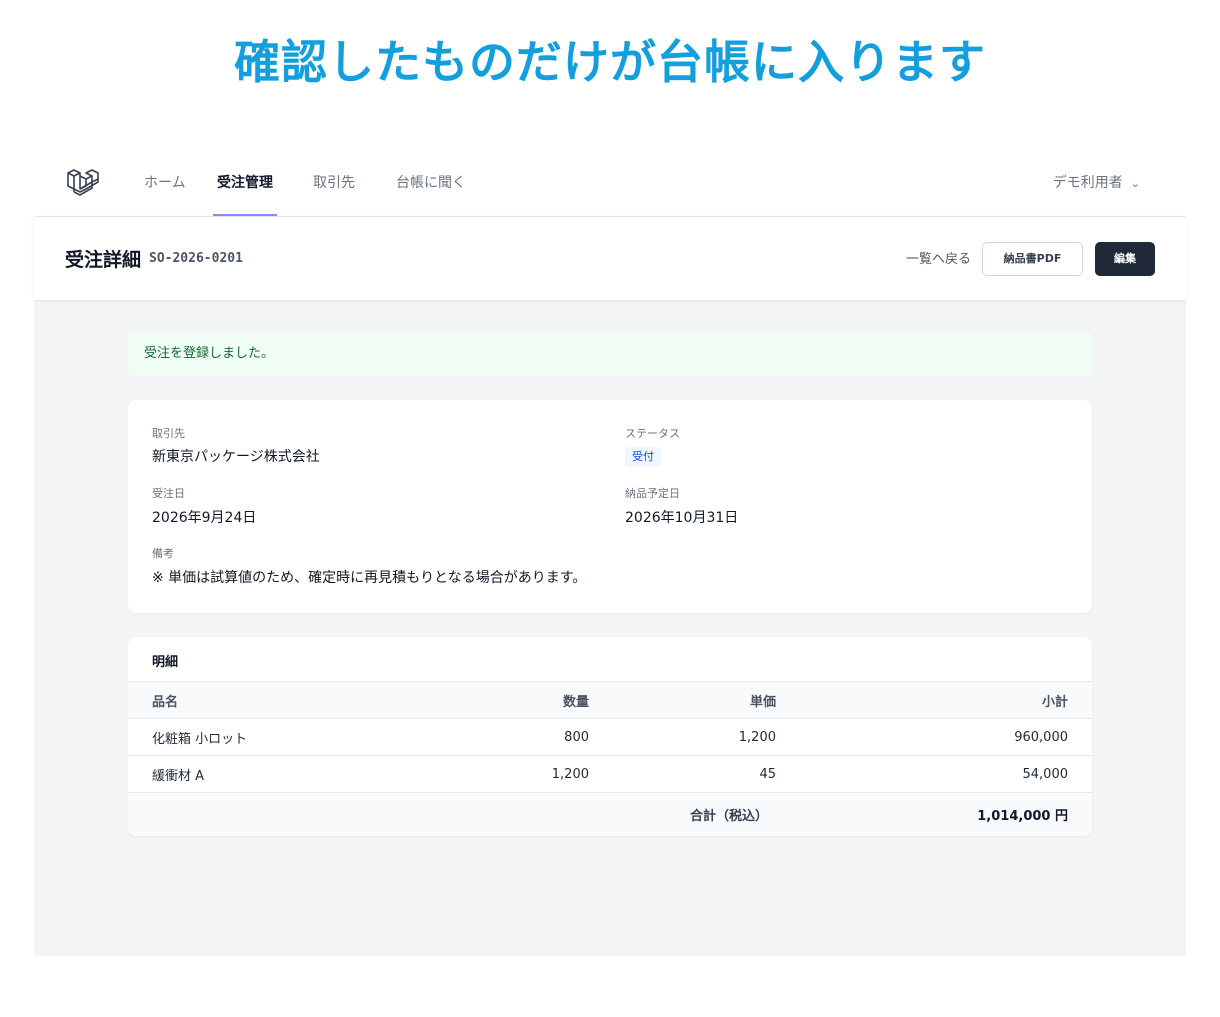 The height and width of the screenshot is (1017, 1220). Describe the element at coordinates (163, 553) in the screenshot. I see `note-label: 備考` at that location.